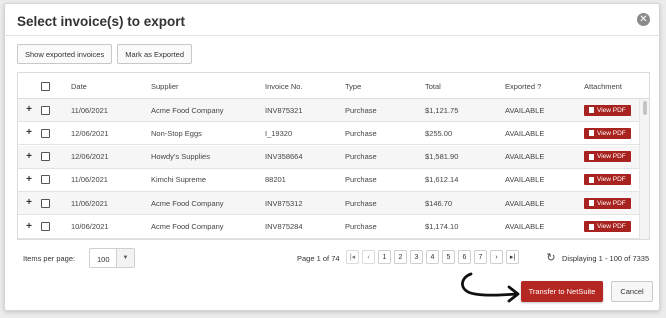  I want to click on page-button: 6, so click(464, 257).